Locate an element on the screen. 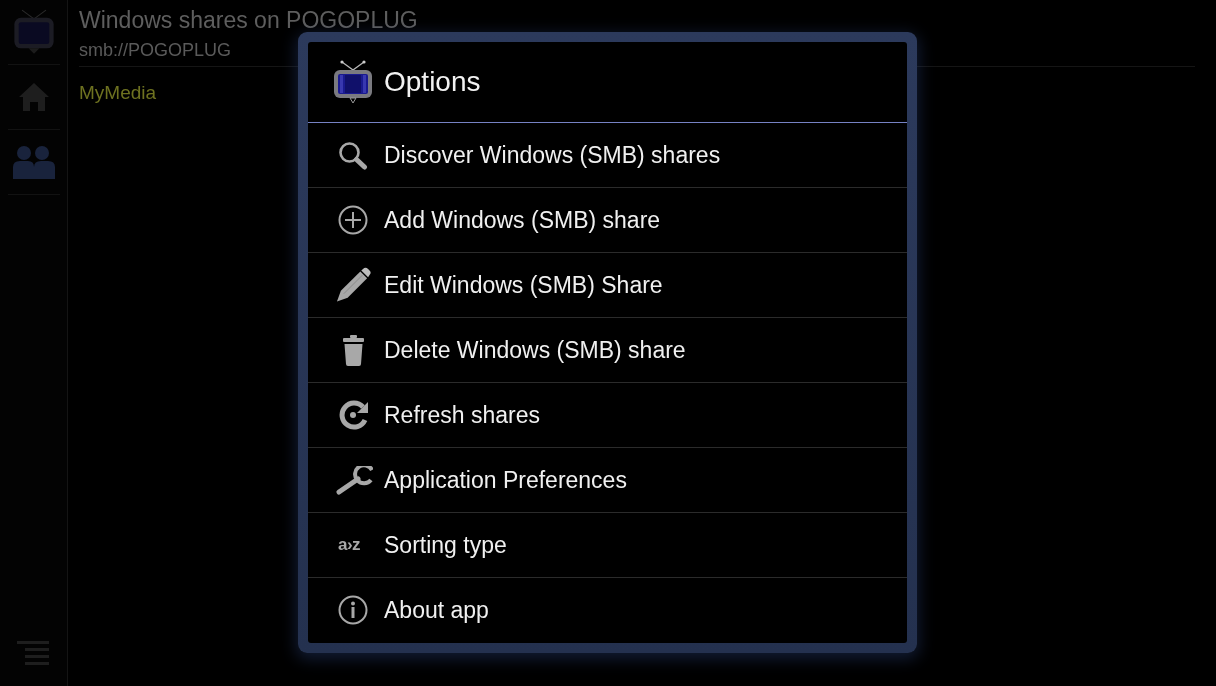 This screenshot has height=686, width=1216. share-item: MyMedia is located at coordinates (118, 93).